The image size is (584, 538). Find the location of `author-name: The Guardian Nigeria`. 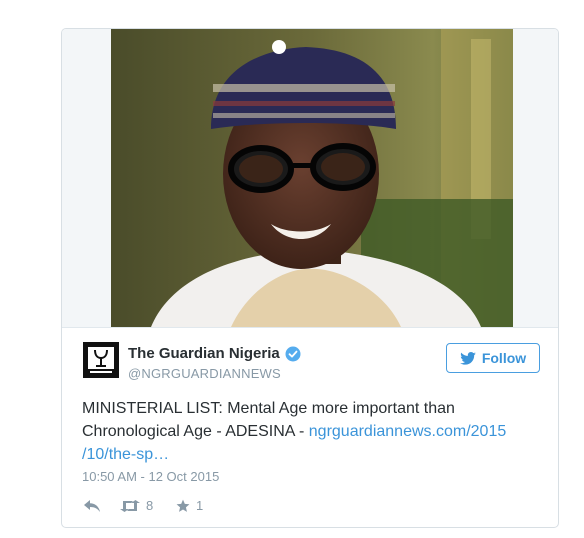

author-name: The Guardian Nigeria is located at coordinates (204, 353).